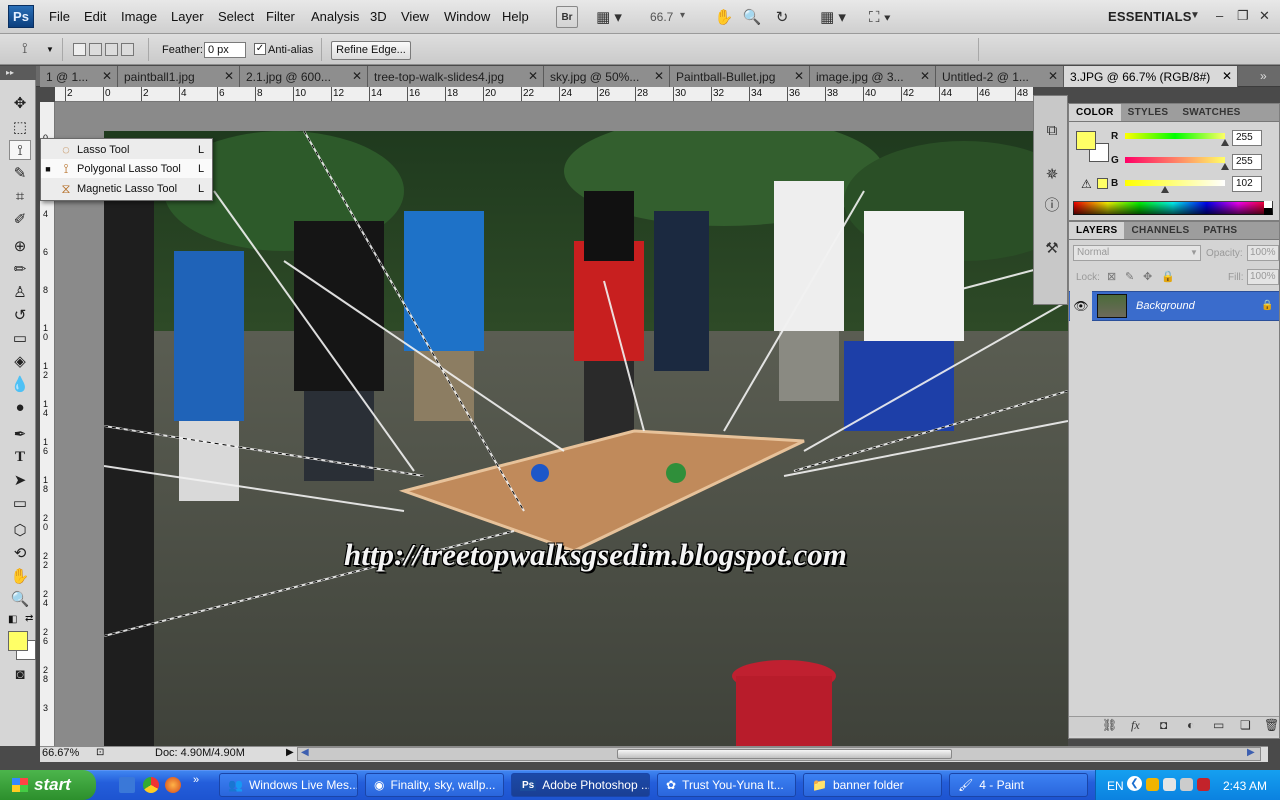 Image resolution: width=1280 pixels, height=800 pixels. What do you see at coordinates (126, 149) in the screenshot?
I see `flyout-lasso-tool: ◌ Lasso Tool L` at bounding box center [126, 149].